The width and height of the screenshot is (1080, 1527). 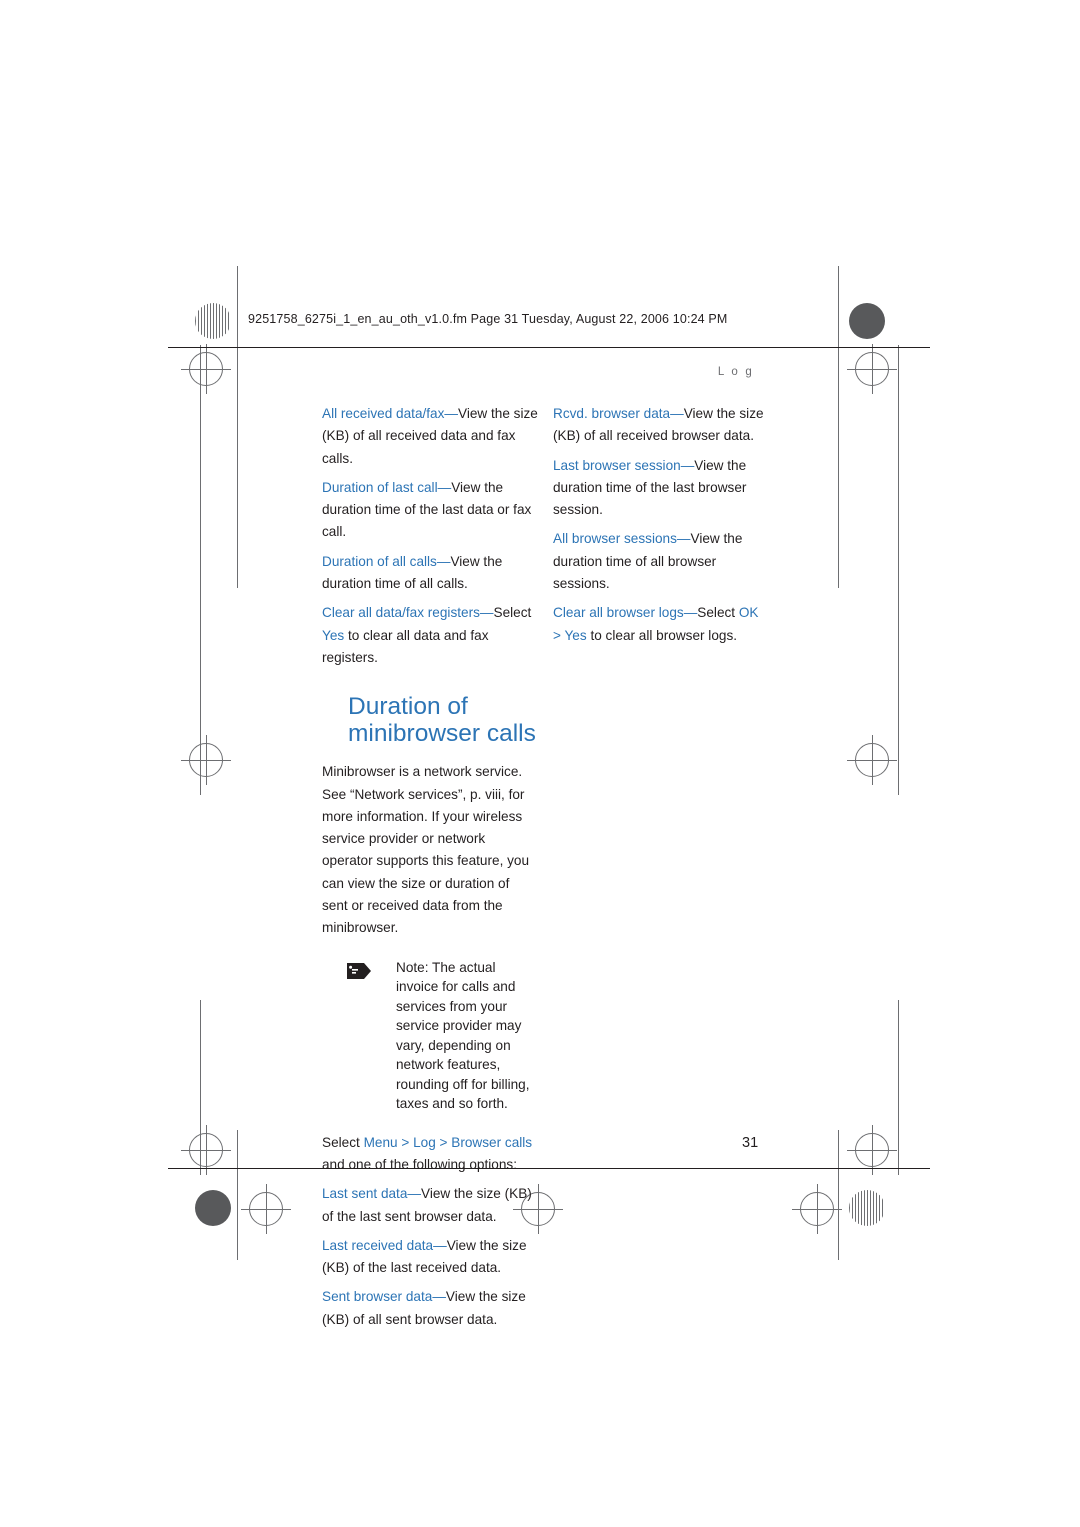 What do you see at coordinates (617, 465) in the screenshot?
I see `entry-term: Last browser session` at bounding box center [617, 465].